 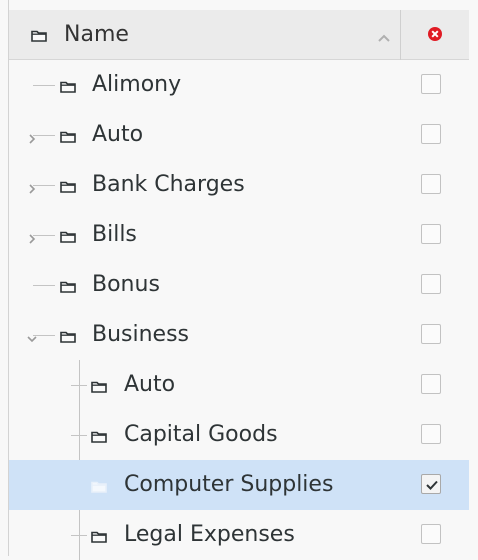 What do you see at coordinates (435, 34) in the screenshot?
I see `clear-selection-icon` at bounding box center [435, 34].